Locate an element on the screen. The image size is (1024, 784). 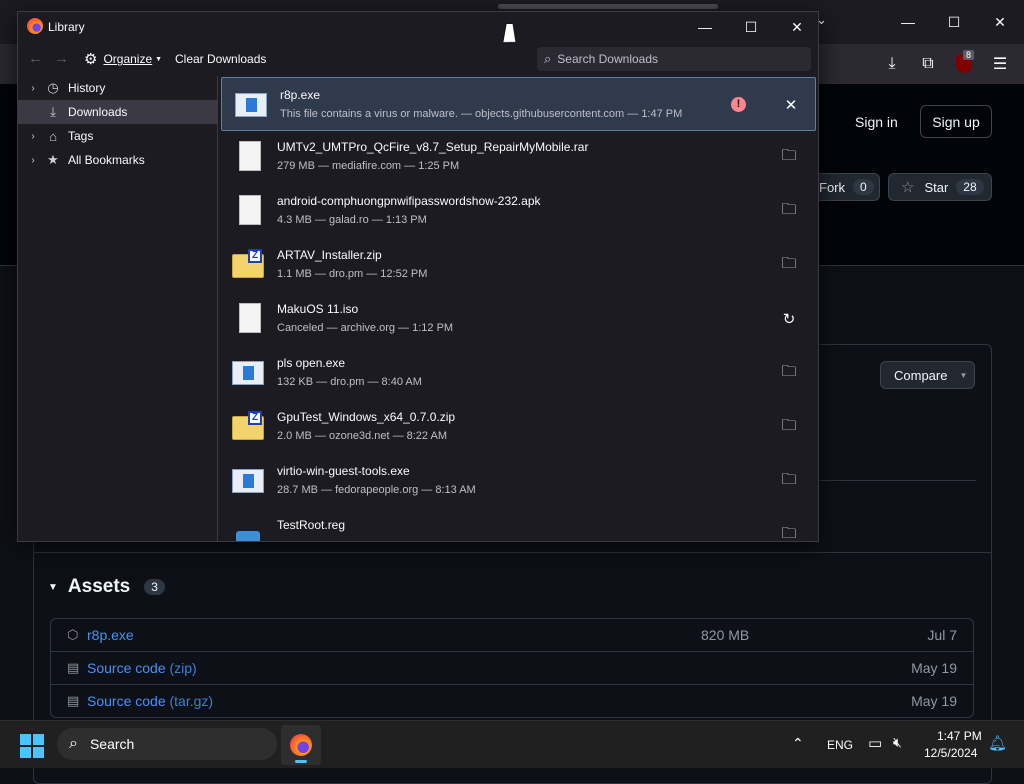
warning-icon: ! is located at coordinates (738, 104).